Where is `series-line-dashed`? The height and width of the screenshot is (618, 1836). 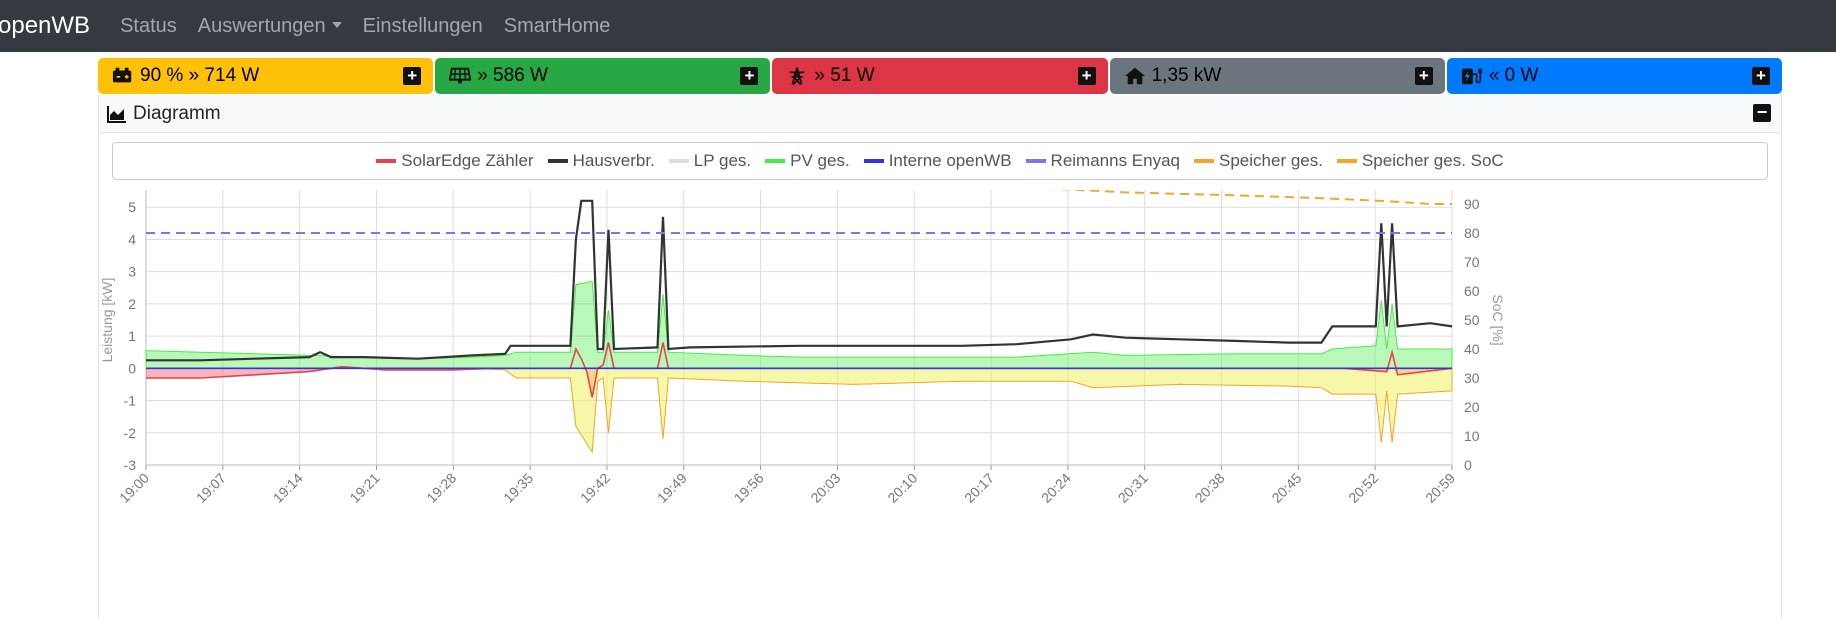 series-line-dashed is located at coordinates (1247, 197).